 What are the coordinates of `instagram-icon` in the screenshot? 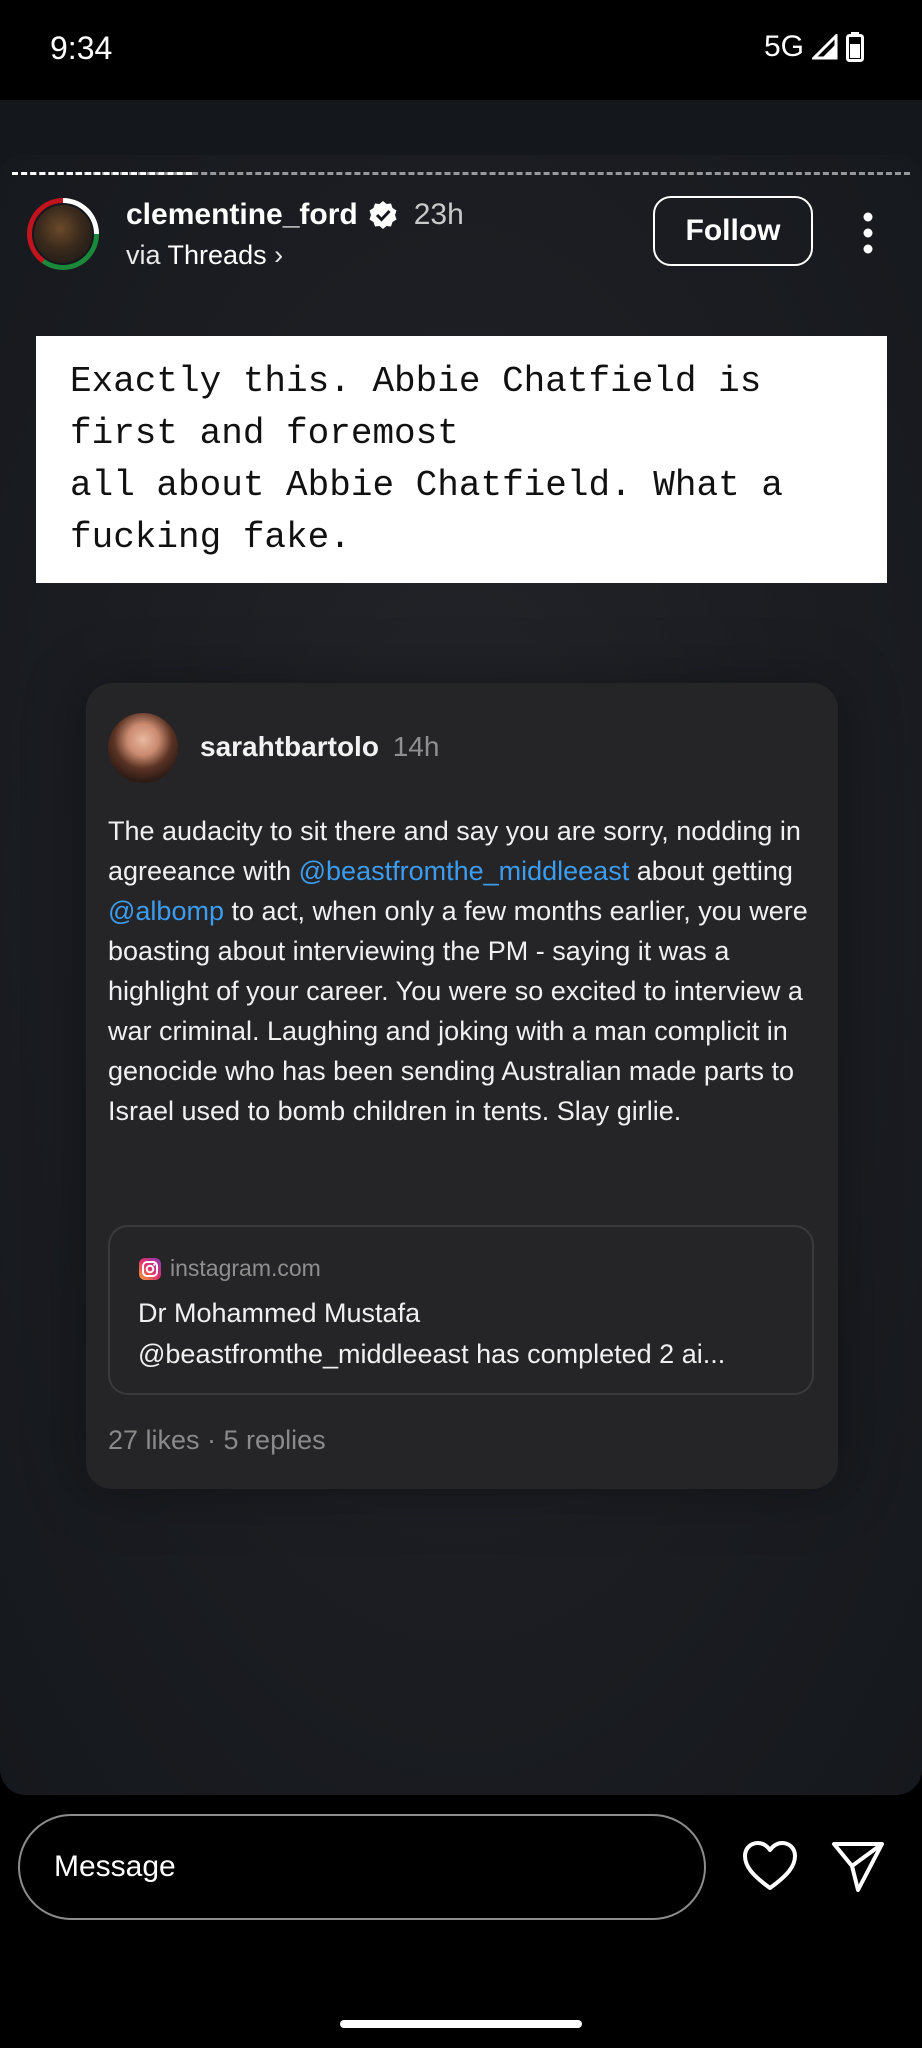 It's located at (150, 1268).